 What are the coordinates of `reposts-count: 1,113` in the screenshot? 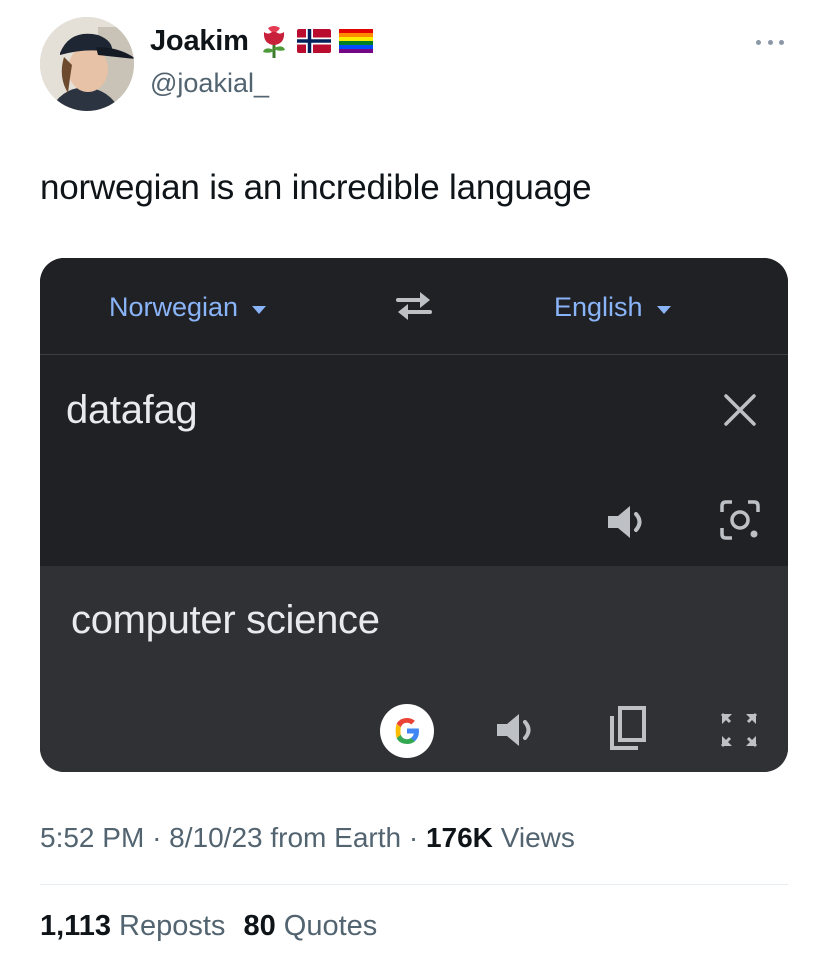 It's located at (75, 926).